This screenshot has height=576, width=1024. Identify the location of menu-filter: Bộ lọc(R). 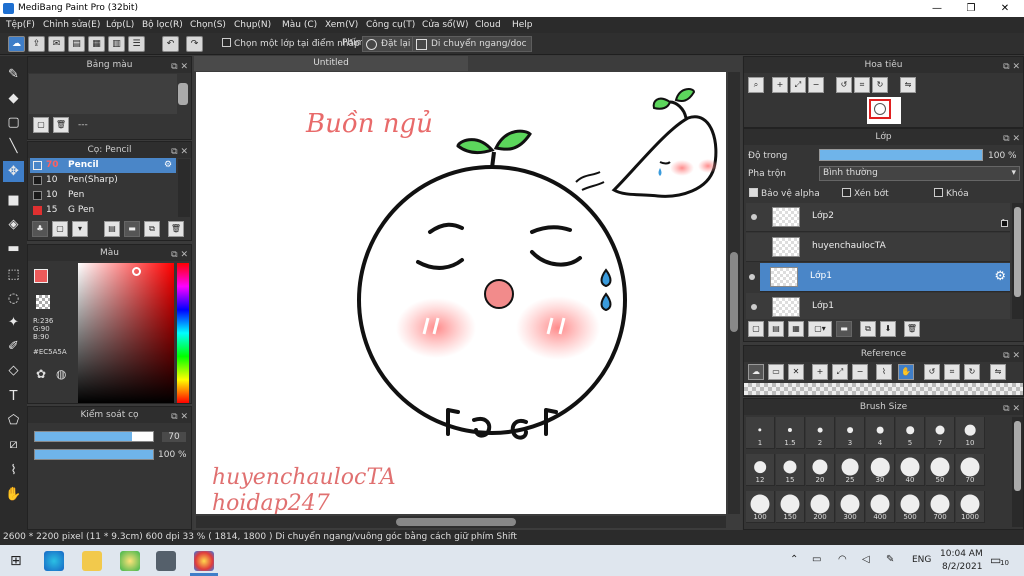
(162, 25).